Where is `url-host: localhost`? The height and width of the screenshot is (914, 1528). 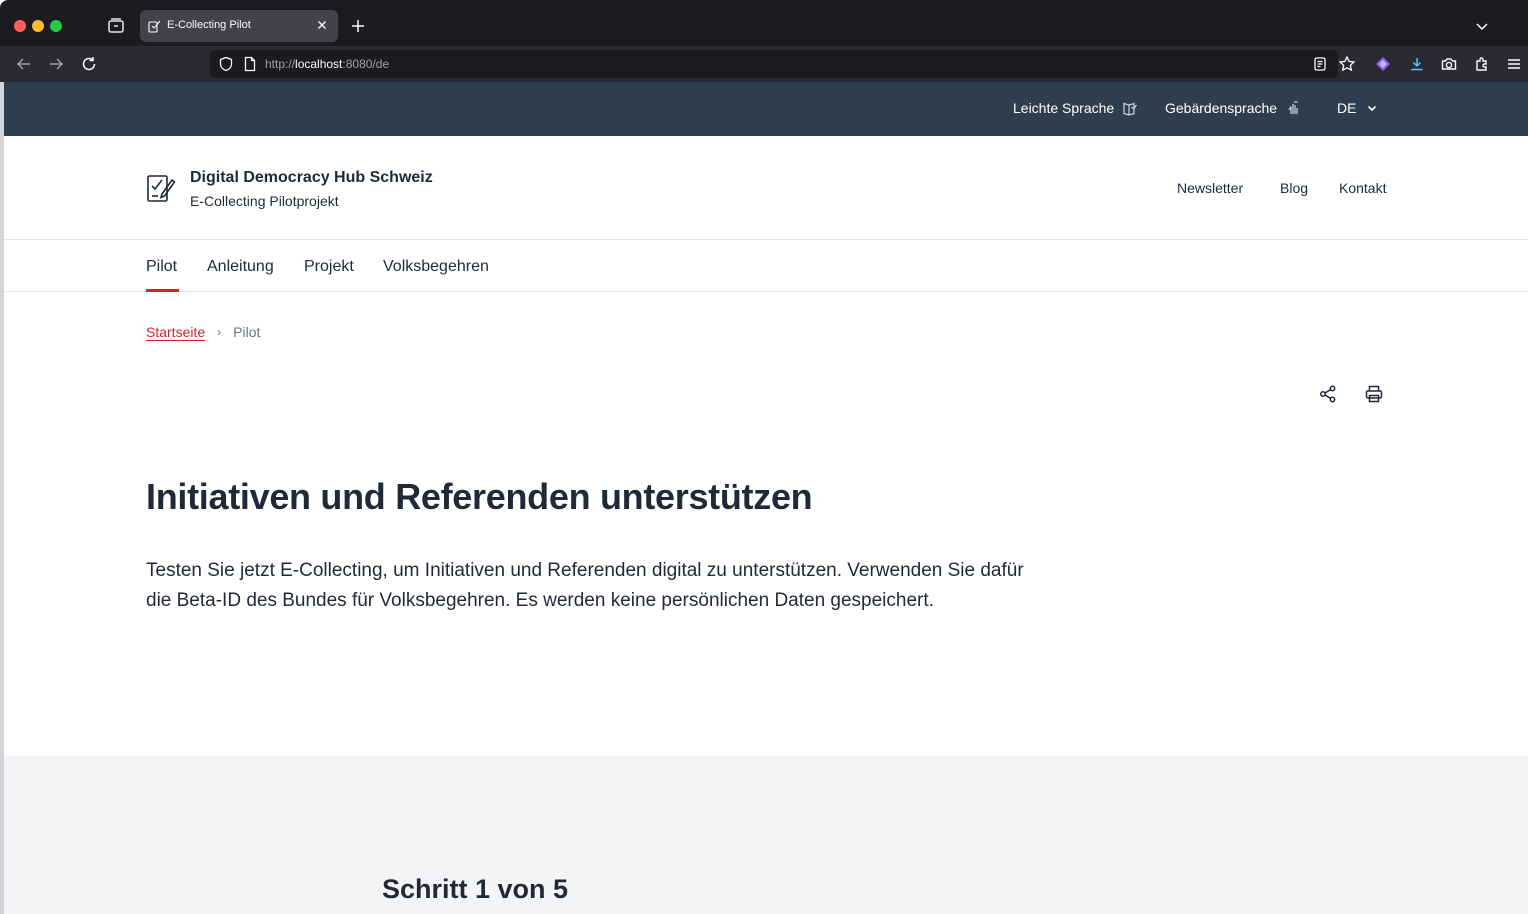
url-host: localhost is located at coordinates (319, 64).